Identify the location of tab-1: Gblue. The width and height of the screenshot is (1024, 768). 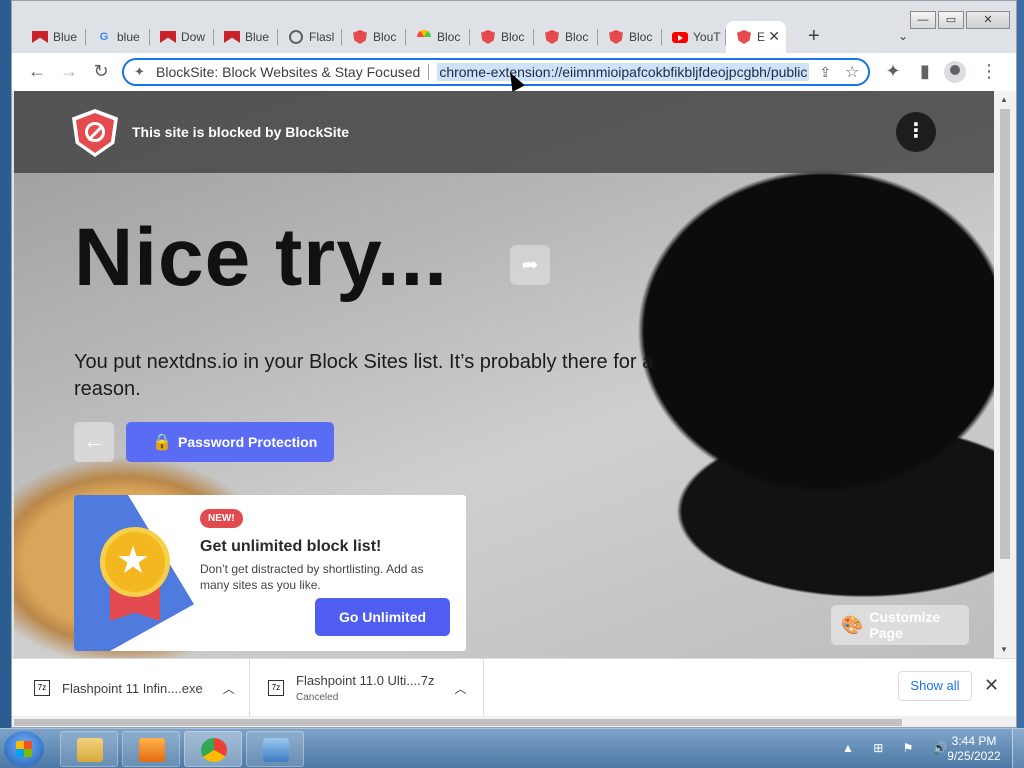
(118, 37).